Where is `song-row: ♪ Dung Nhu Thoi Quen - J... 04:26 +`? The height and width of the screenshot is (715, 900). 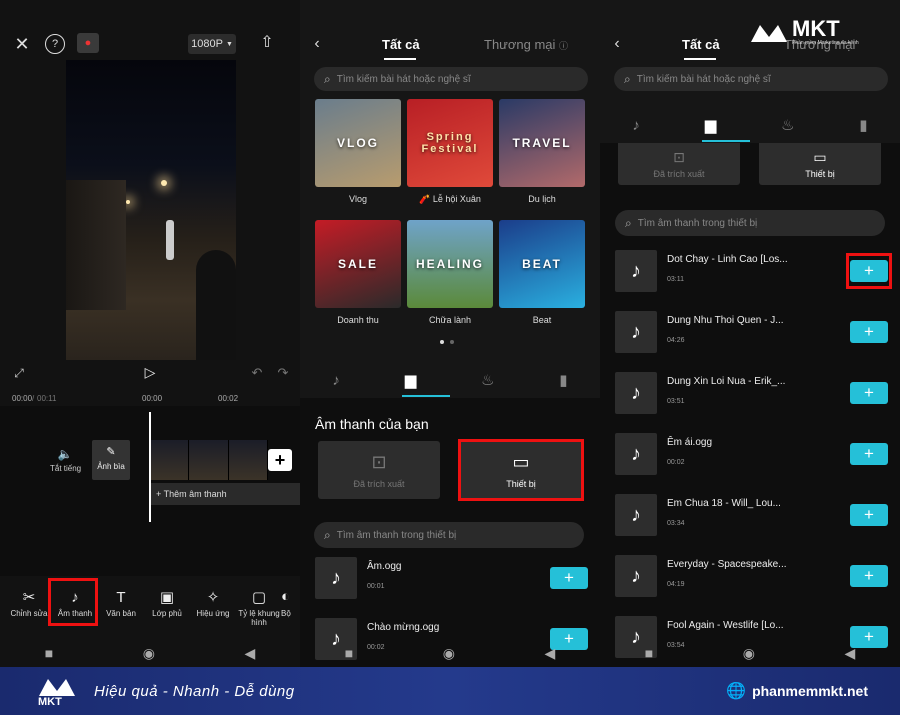 song-row: ♪ Dung Nhu Thoi Quen - J... 04:26 + is located at coordinates (752, 336).